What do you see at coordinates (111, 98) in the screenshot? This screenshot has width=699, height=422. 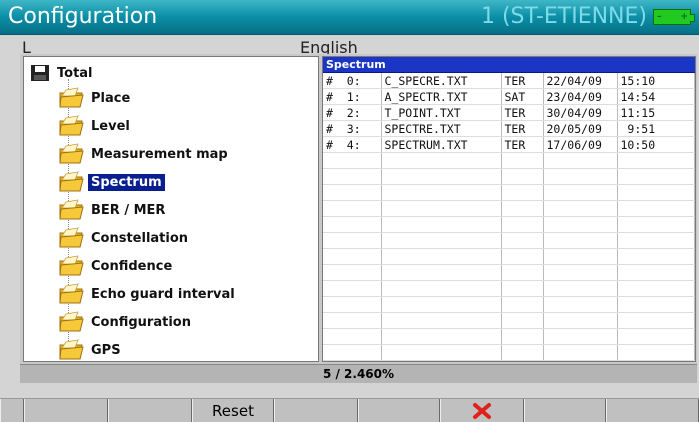 I see `tree-item-label: Place` at bounding box center [111, 98].